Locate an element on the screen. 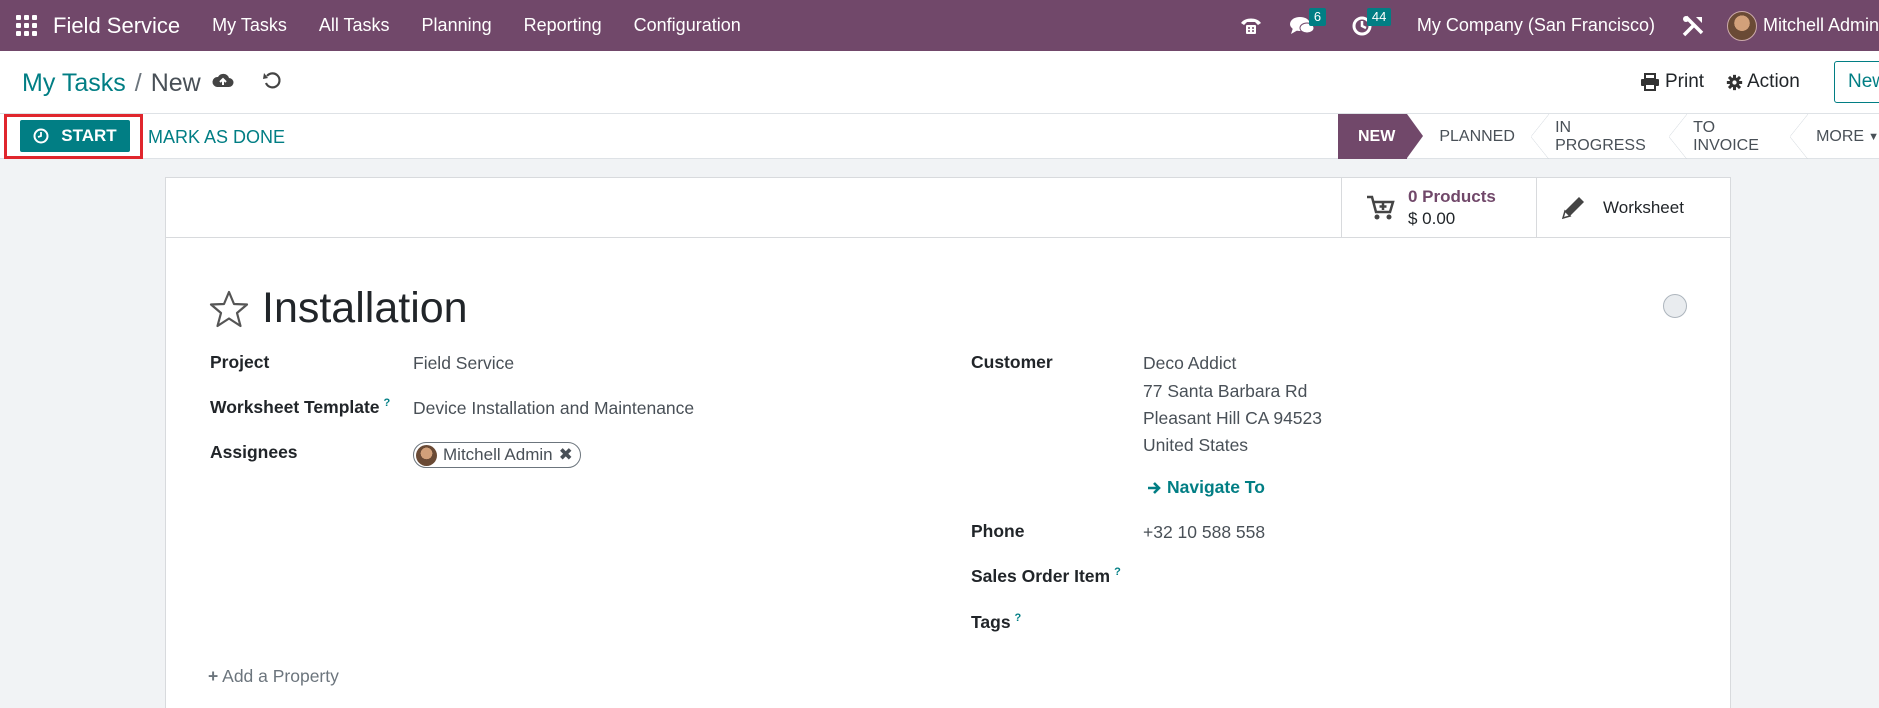  arrow-right-icon is located at coordinates (1154, 487).